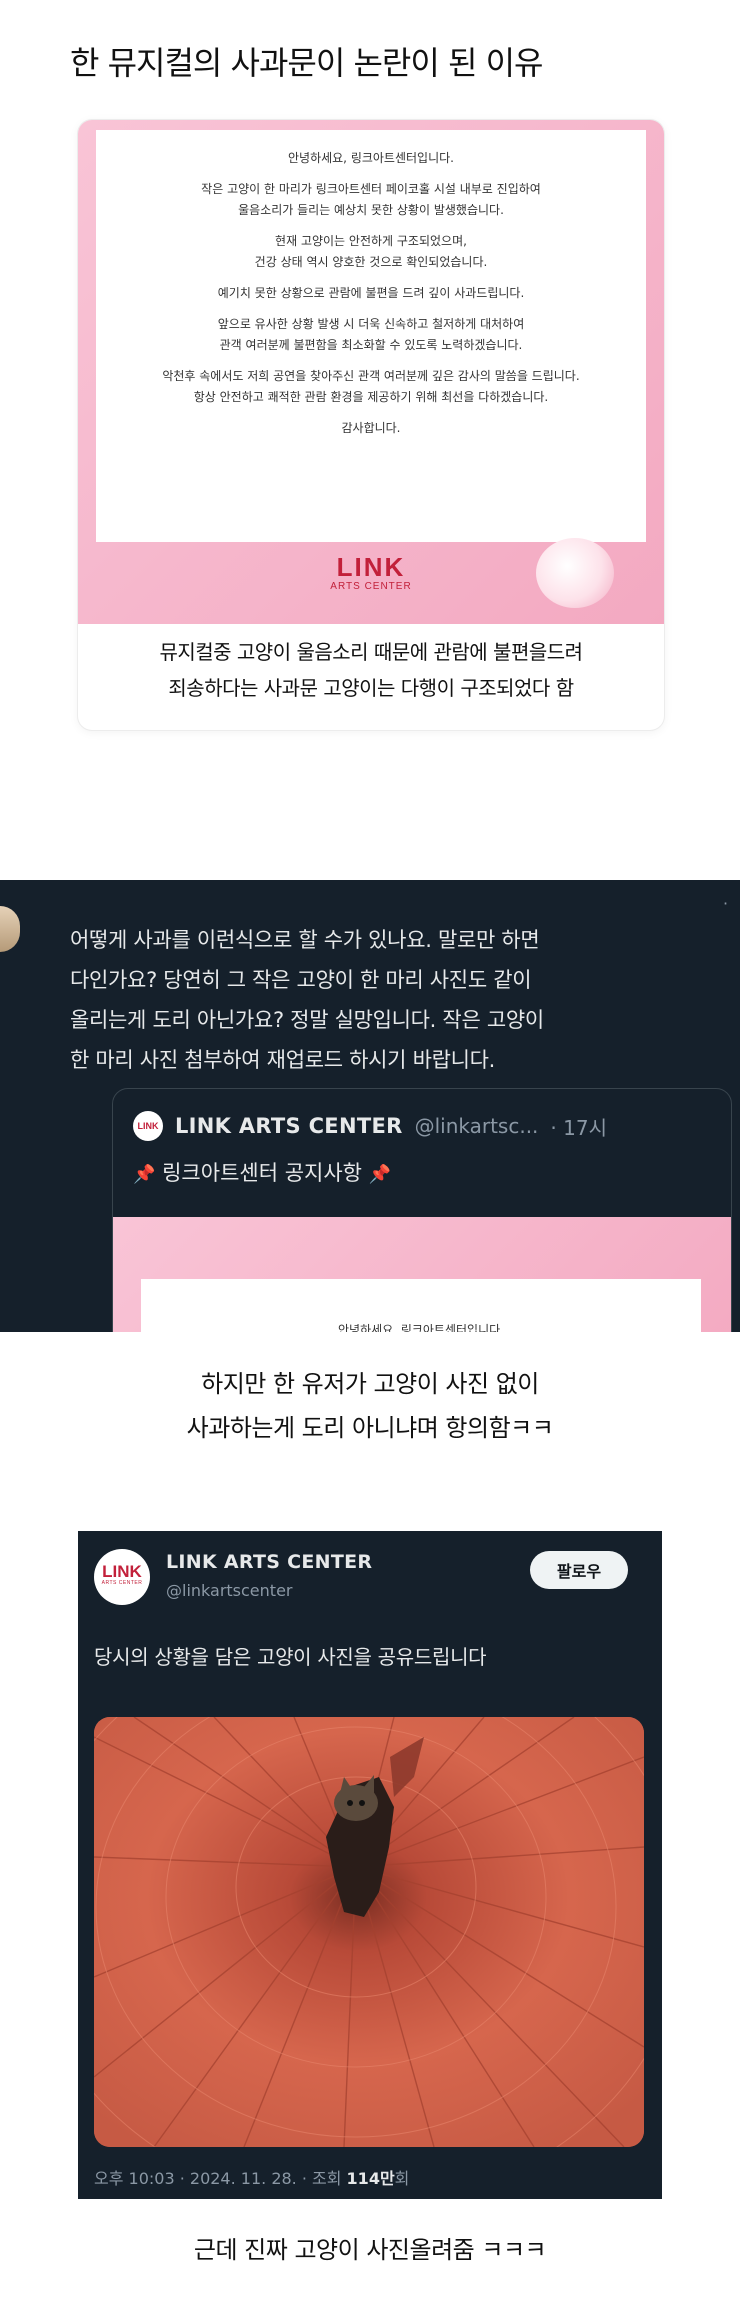 This screenshot has width=740, height=2316. I want to click on notice-paragraph: 예기치 못한 상황으로 관람에 불편을 드려 깊이 사과드립니다., so click(371, 293).